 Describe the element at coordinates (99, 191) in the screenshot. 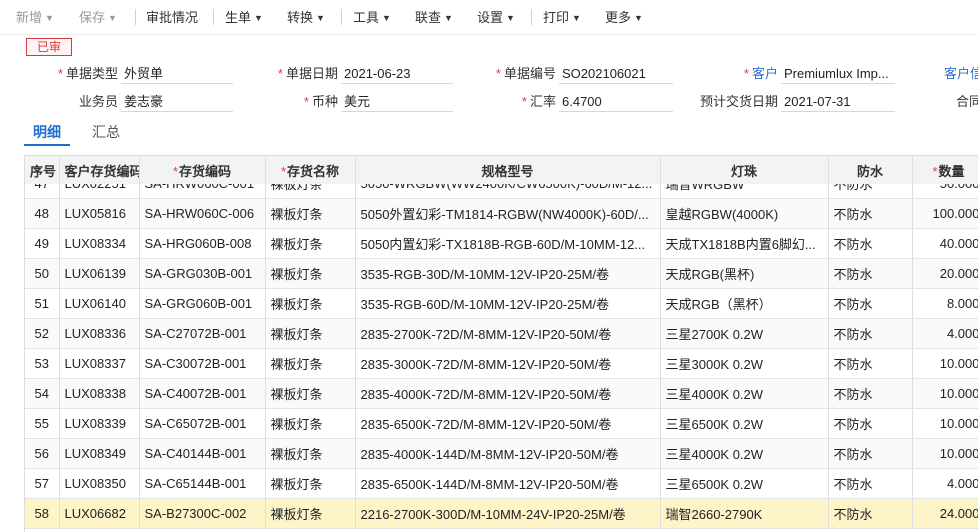

I see `cell-cust-code: LUX02251` at that location.